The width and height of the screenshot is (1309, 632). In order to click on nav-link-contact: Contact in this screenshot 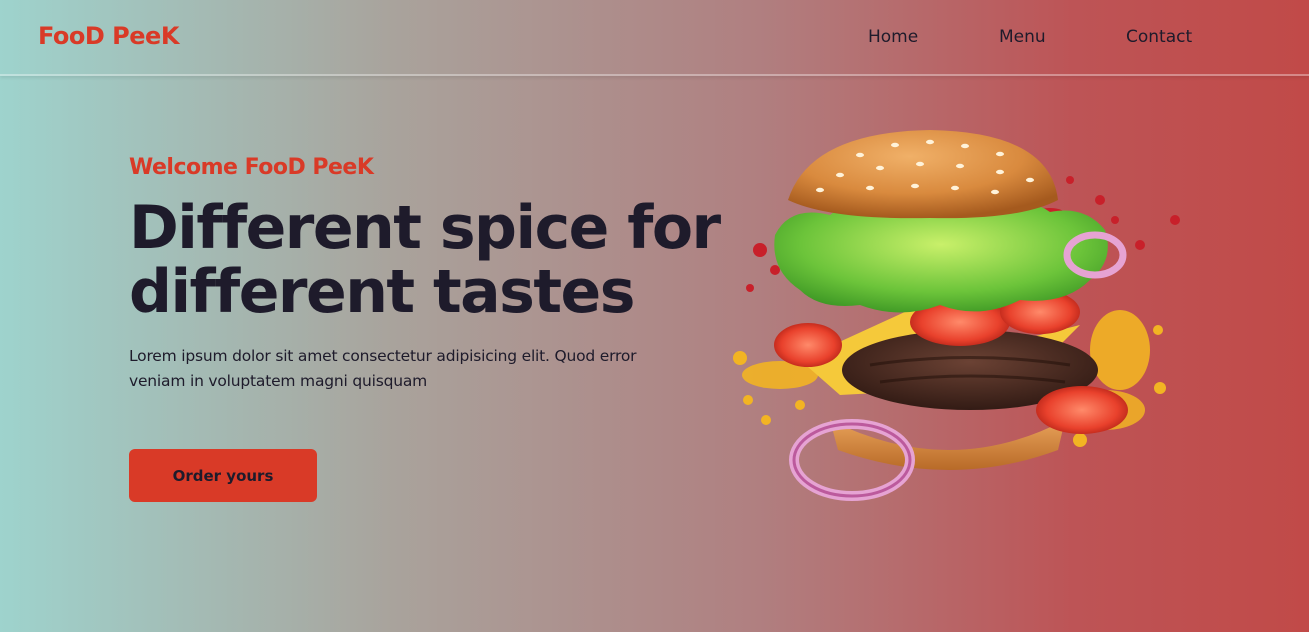, I will do `click(1159, 37)`.